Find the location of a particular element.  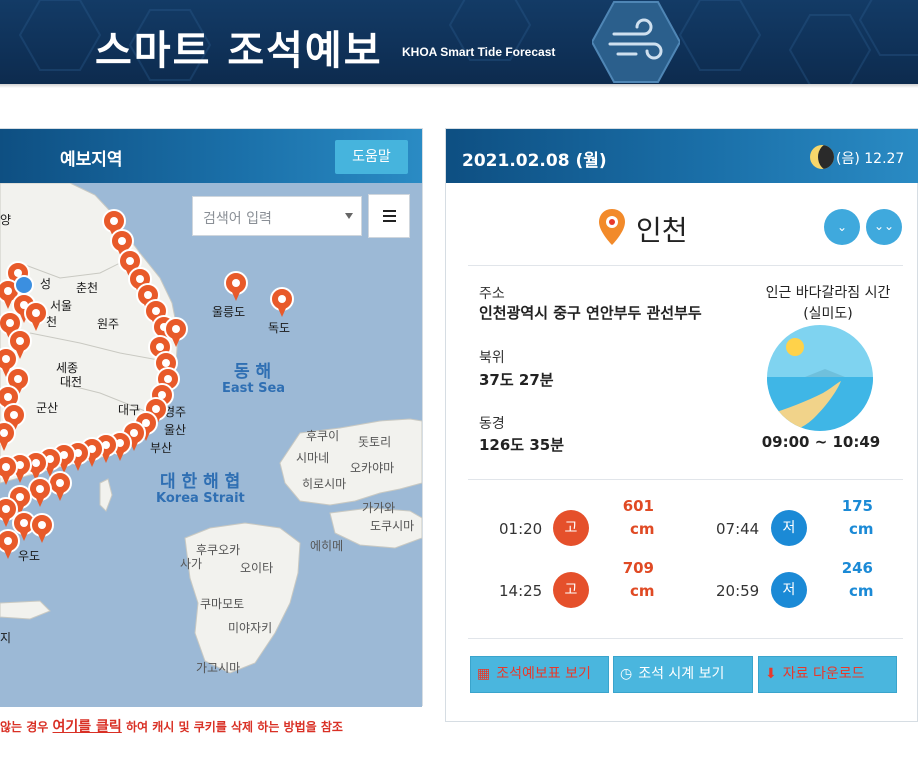

station-markers is located at coordinates (147, 384).